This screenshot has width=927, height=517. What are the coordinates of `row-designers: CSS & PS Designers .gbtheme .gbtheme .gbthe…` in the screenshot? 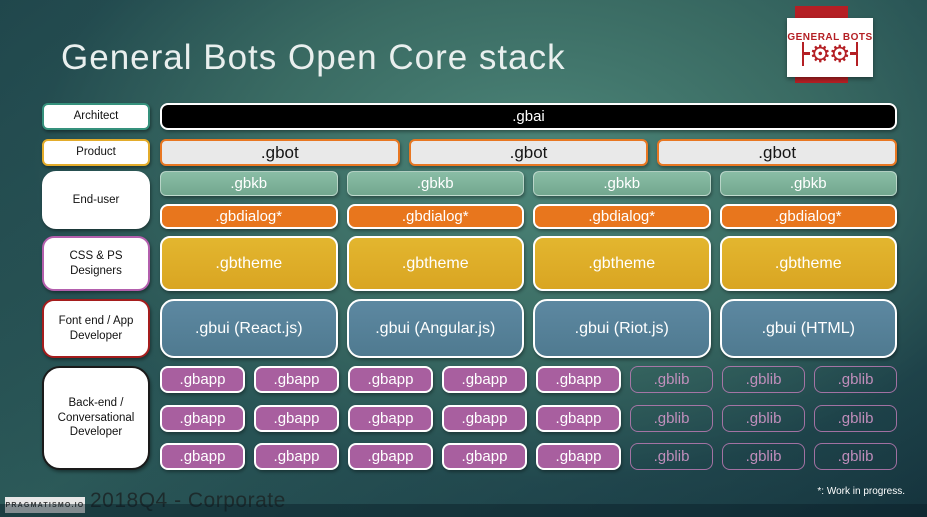 It's located at (469, 263).